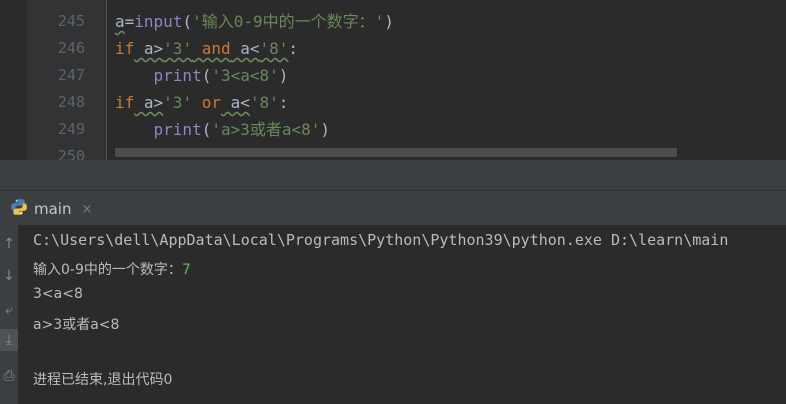 This screenshot has height=404, width=786. What do you see at coordinates (211, 48) in the screenshot?
I see `code-token: and` at bounding box center [211, 48].